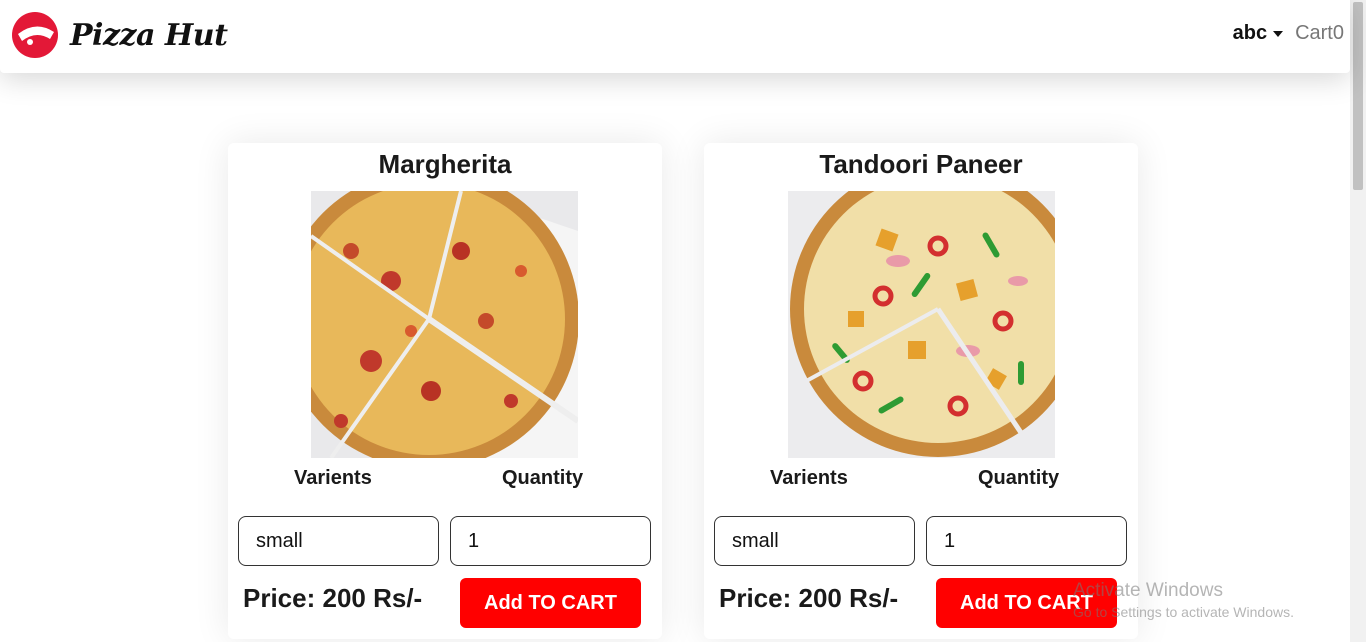  Describe the element at coordinates (921, 164) in the screenshot. I see `product-title: Tandoori Paneer` at that location.